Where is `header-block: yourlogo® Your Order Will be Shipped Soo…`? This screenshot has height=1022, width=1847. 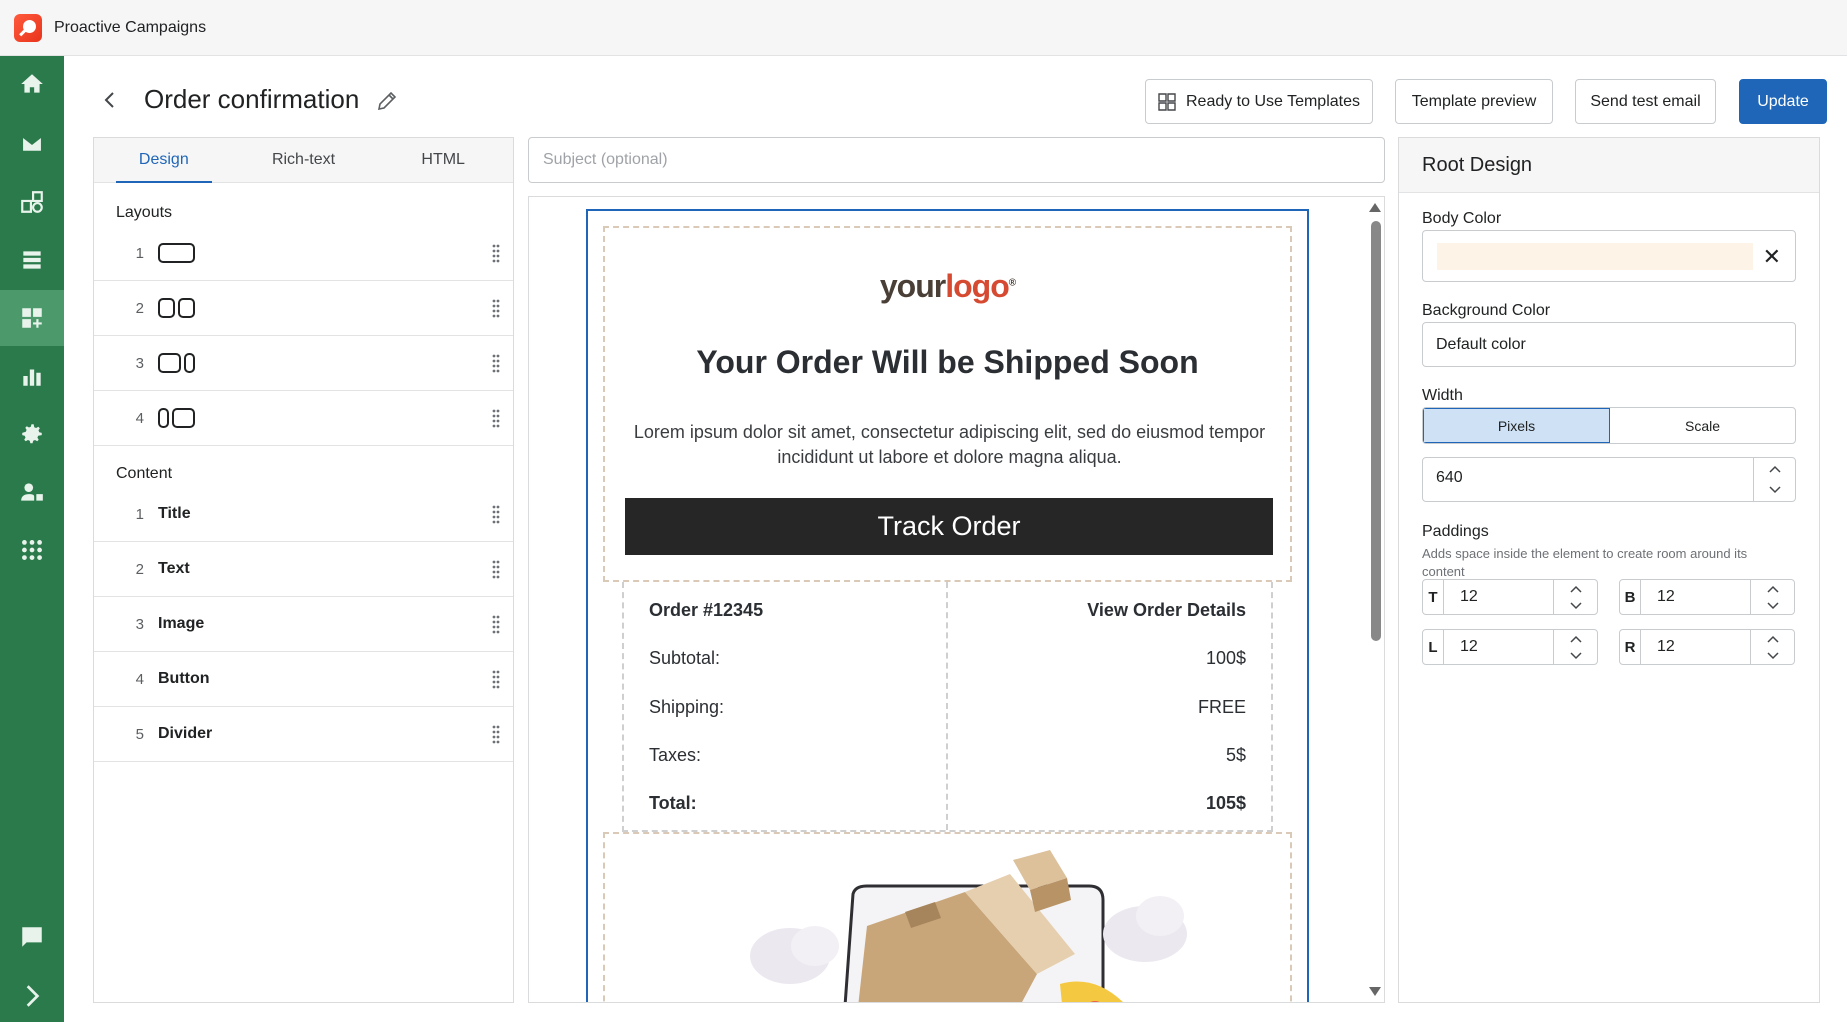 header-block: yourlogo® Your Order Will be Shipped Soo… is located at coordinates (947, 404).